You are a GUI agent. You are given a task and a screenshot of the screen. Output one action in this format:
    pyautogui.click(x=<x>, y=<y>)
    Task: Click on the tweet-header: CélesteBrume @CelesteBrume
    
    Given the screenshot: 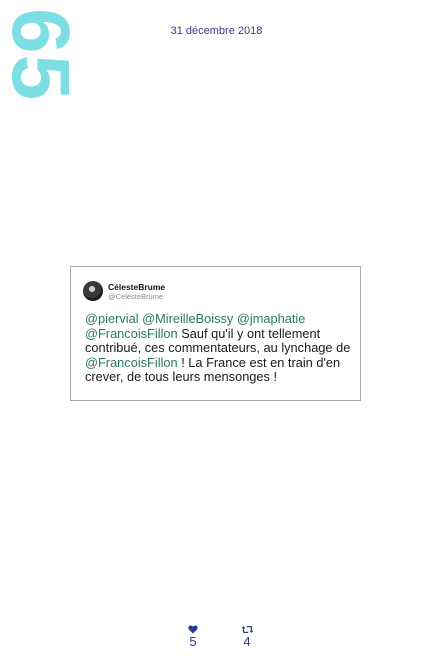 What is the action you would take?
    pyautogui.click(x=124, y=291)
    